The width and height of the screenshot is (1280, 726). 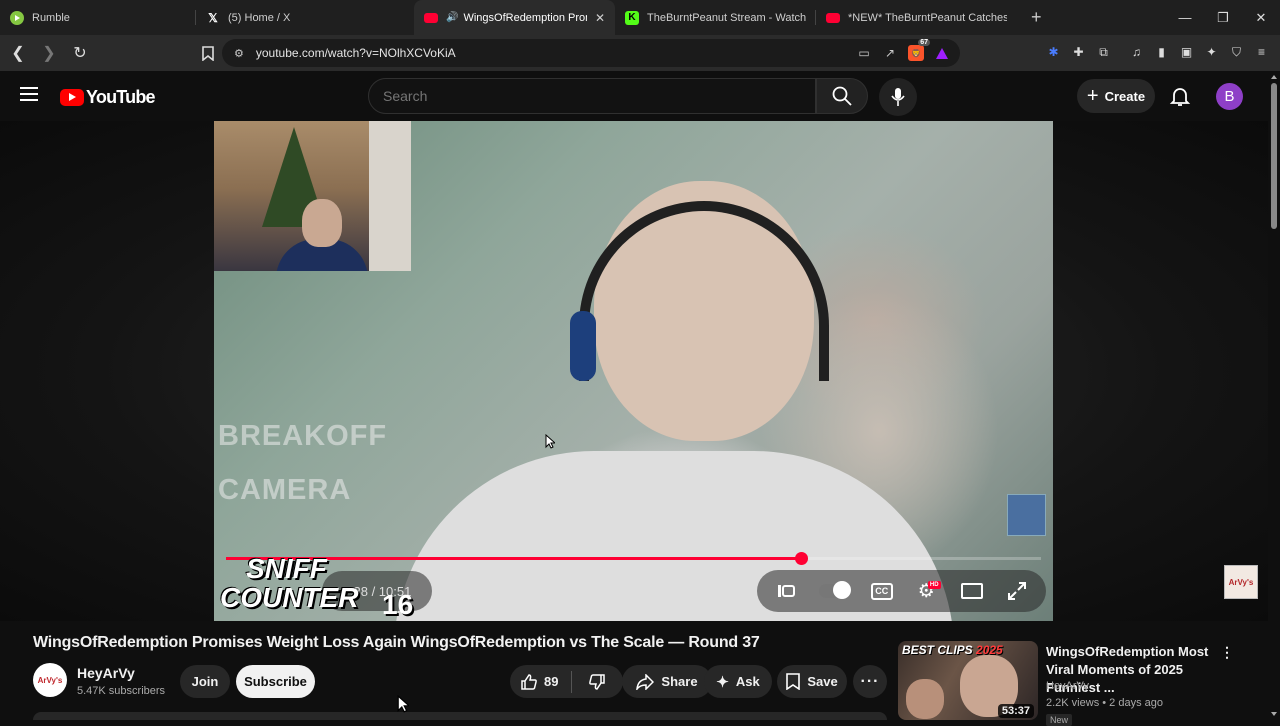 I want to click on wallet-icon: ▣, so click(x=1186, y=52).